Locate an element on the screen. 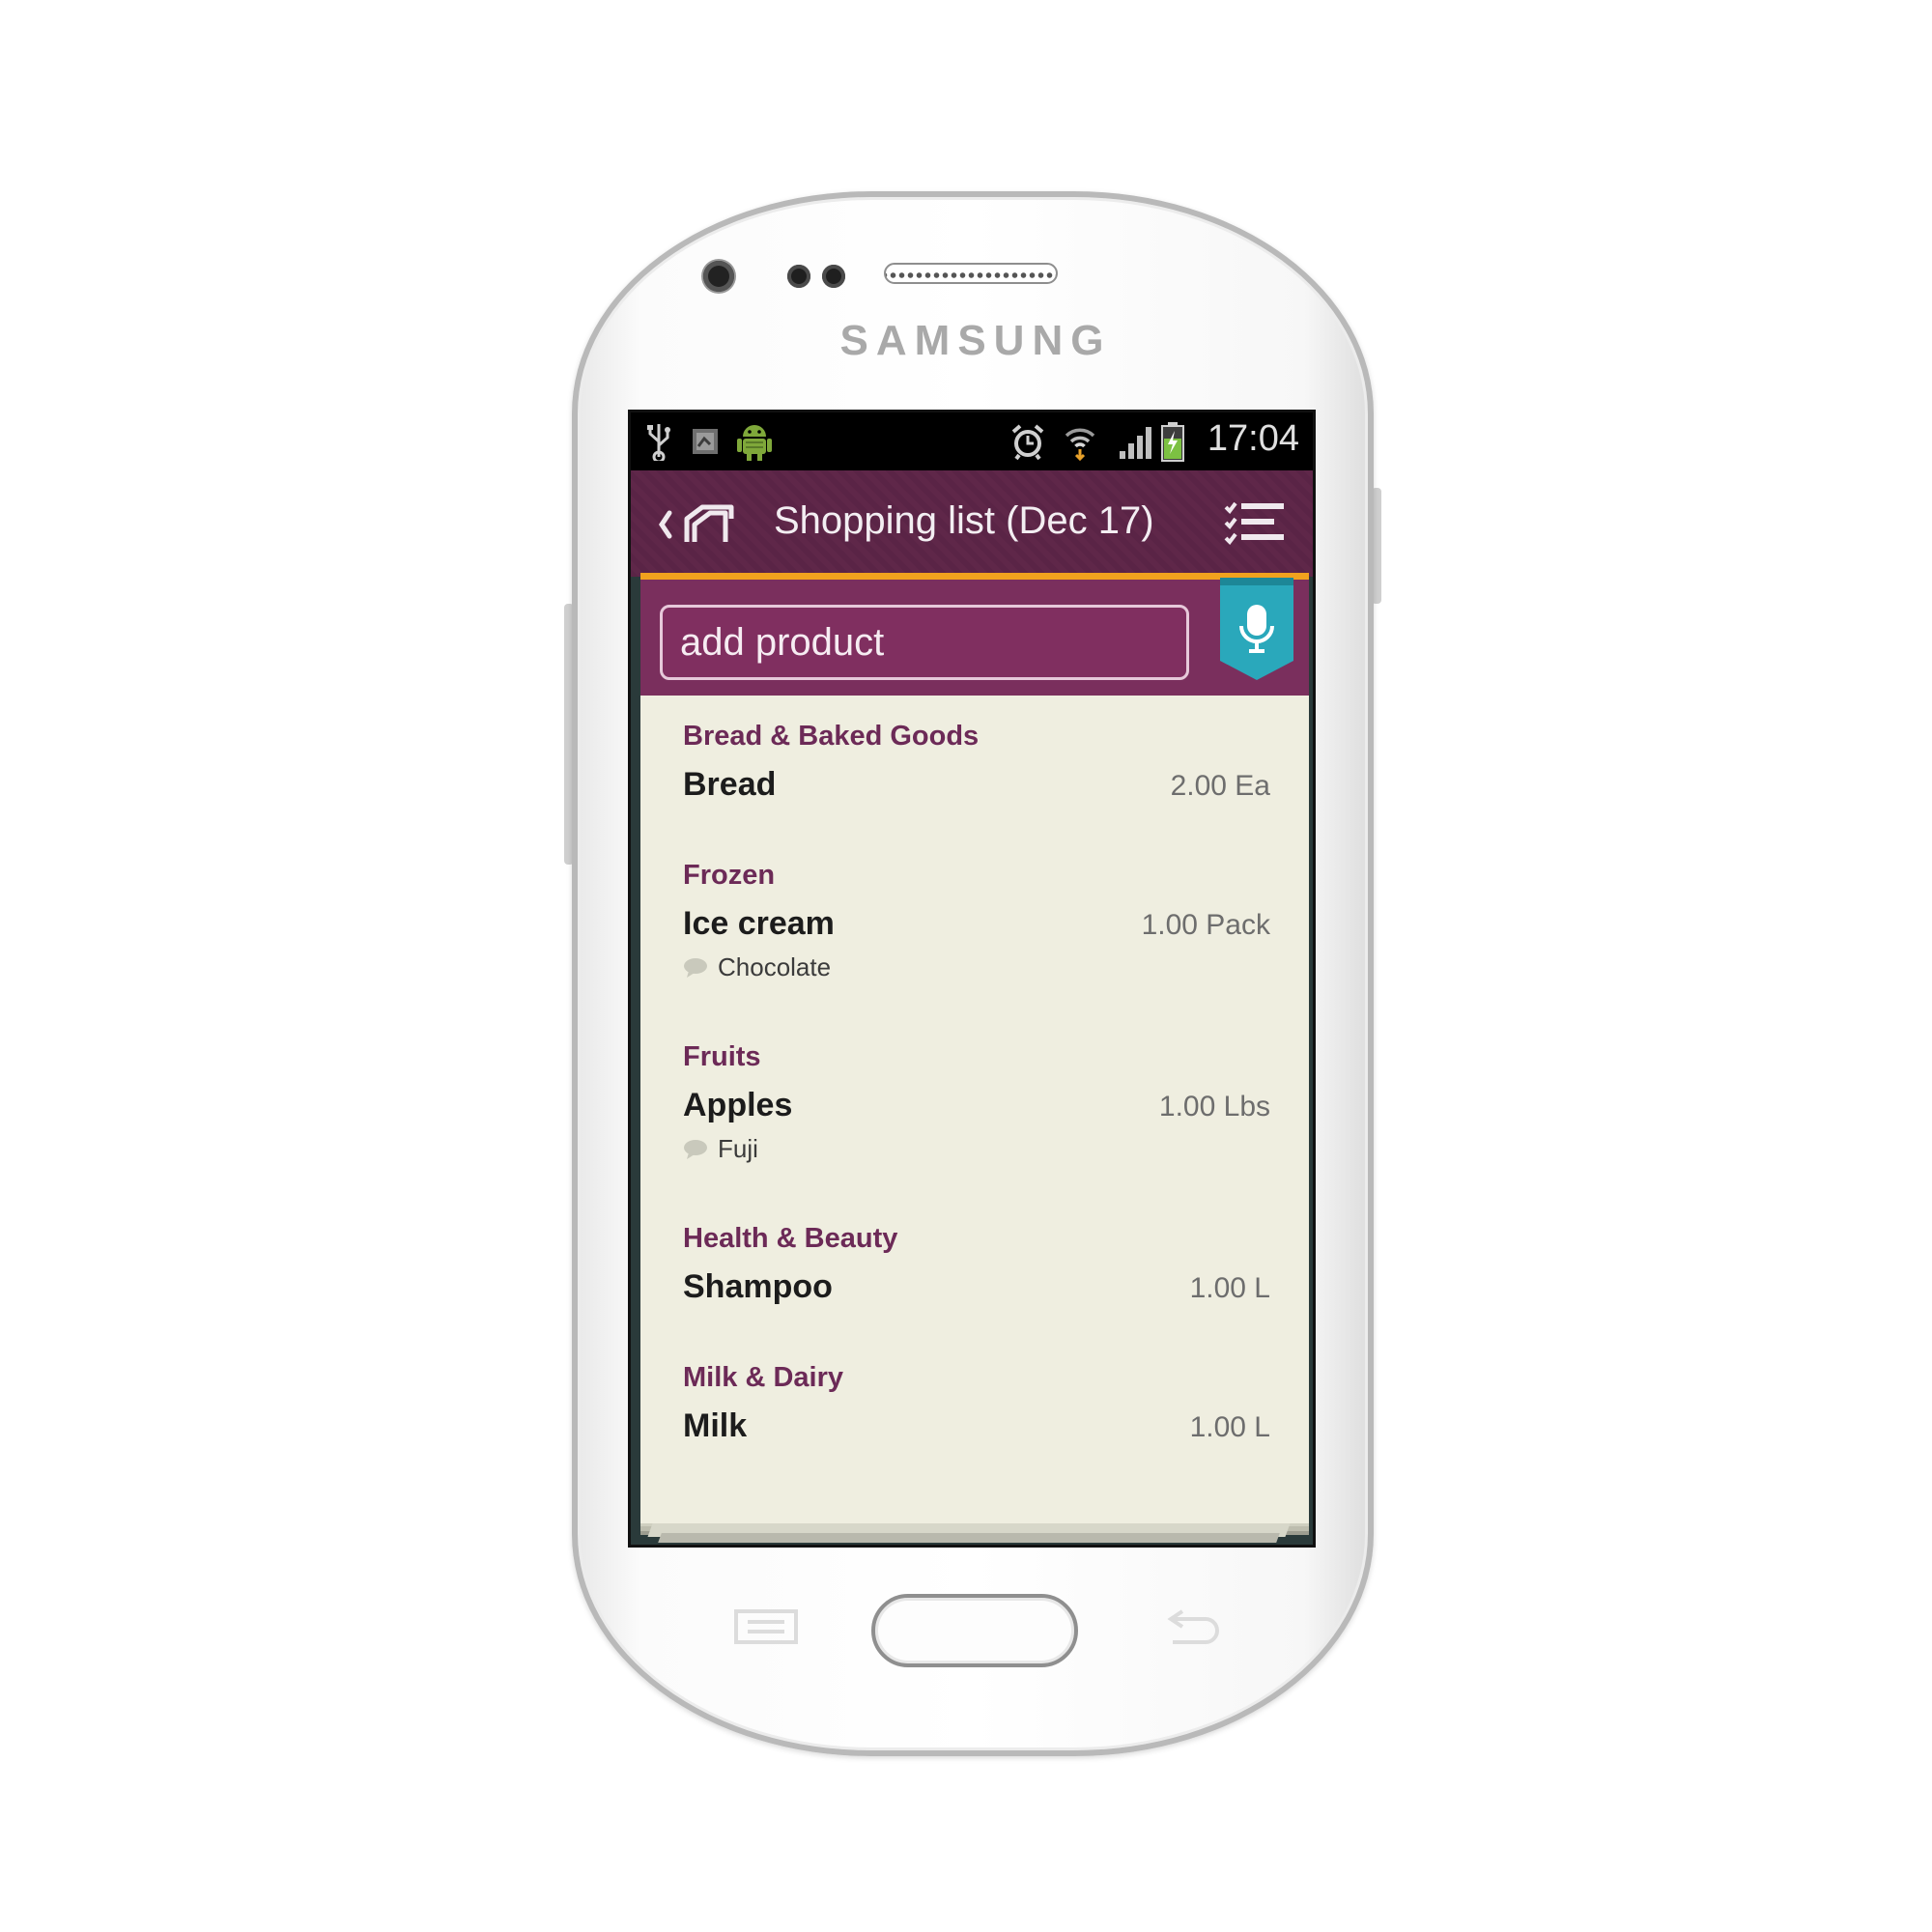  back-key-icon is located at coordinates (1193, 1626).